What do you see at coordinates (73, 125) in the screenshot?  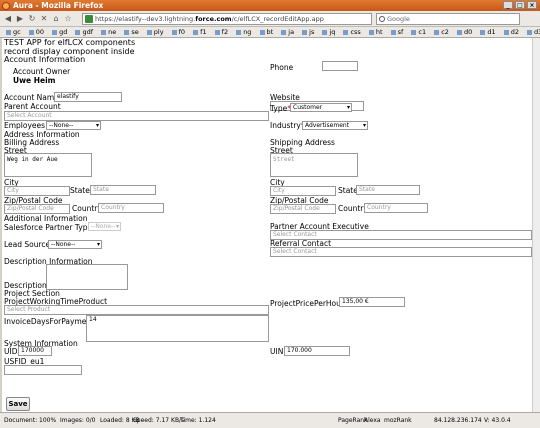 I see `employees-select: --None--` at bounding box center [73, 125].